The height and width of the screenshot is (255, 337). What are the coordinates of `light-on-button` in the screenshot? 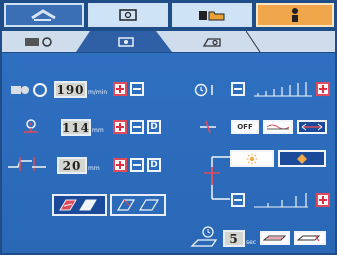 It's located at (252, 158).